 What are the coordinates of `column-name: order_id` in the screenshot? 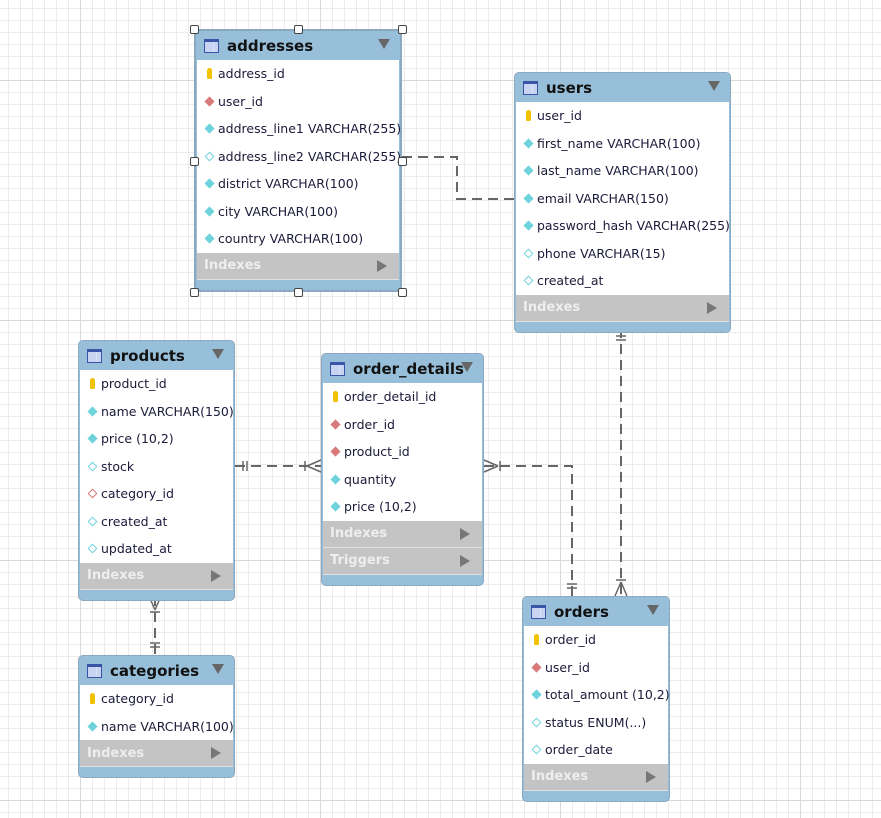 It's located at (570, 640).